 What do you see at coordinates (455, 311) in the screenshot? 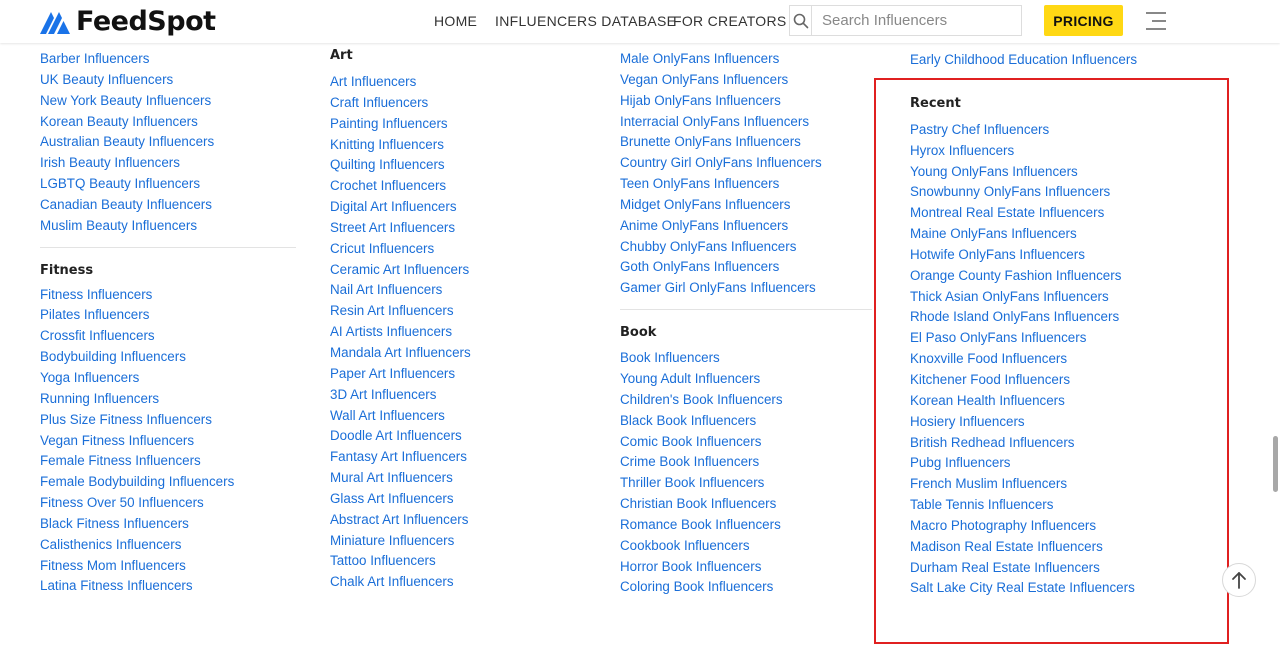
I see `influencer-link: Resin Art Influencers` at bounding box center [455, 311].